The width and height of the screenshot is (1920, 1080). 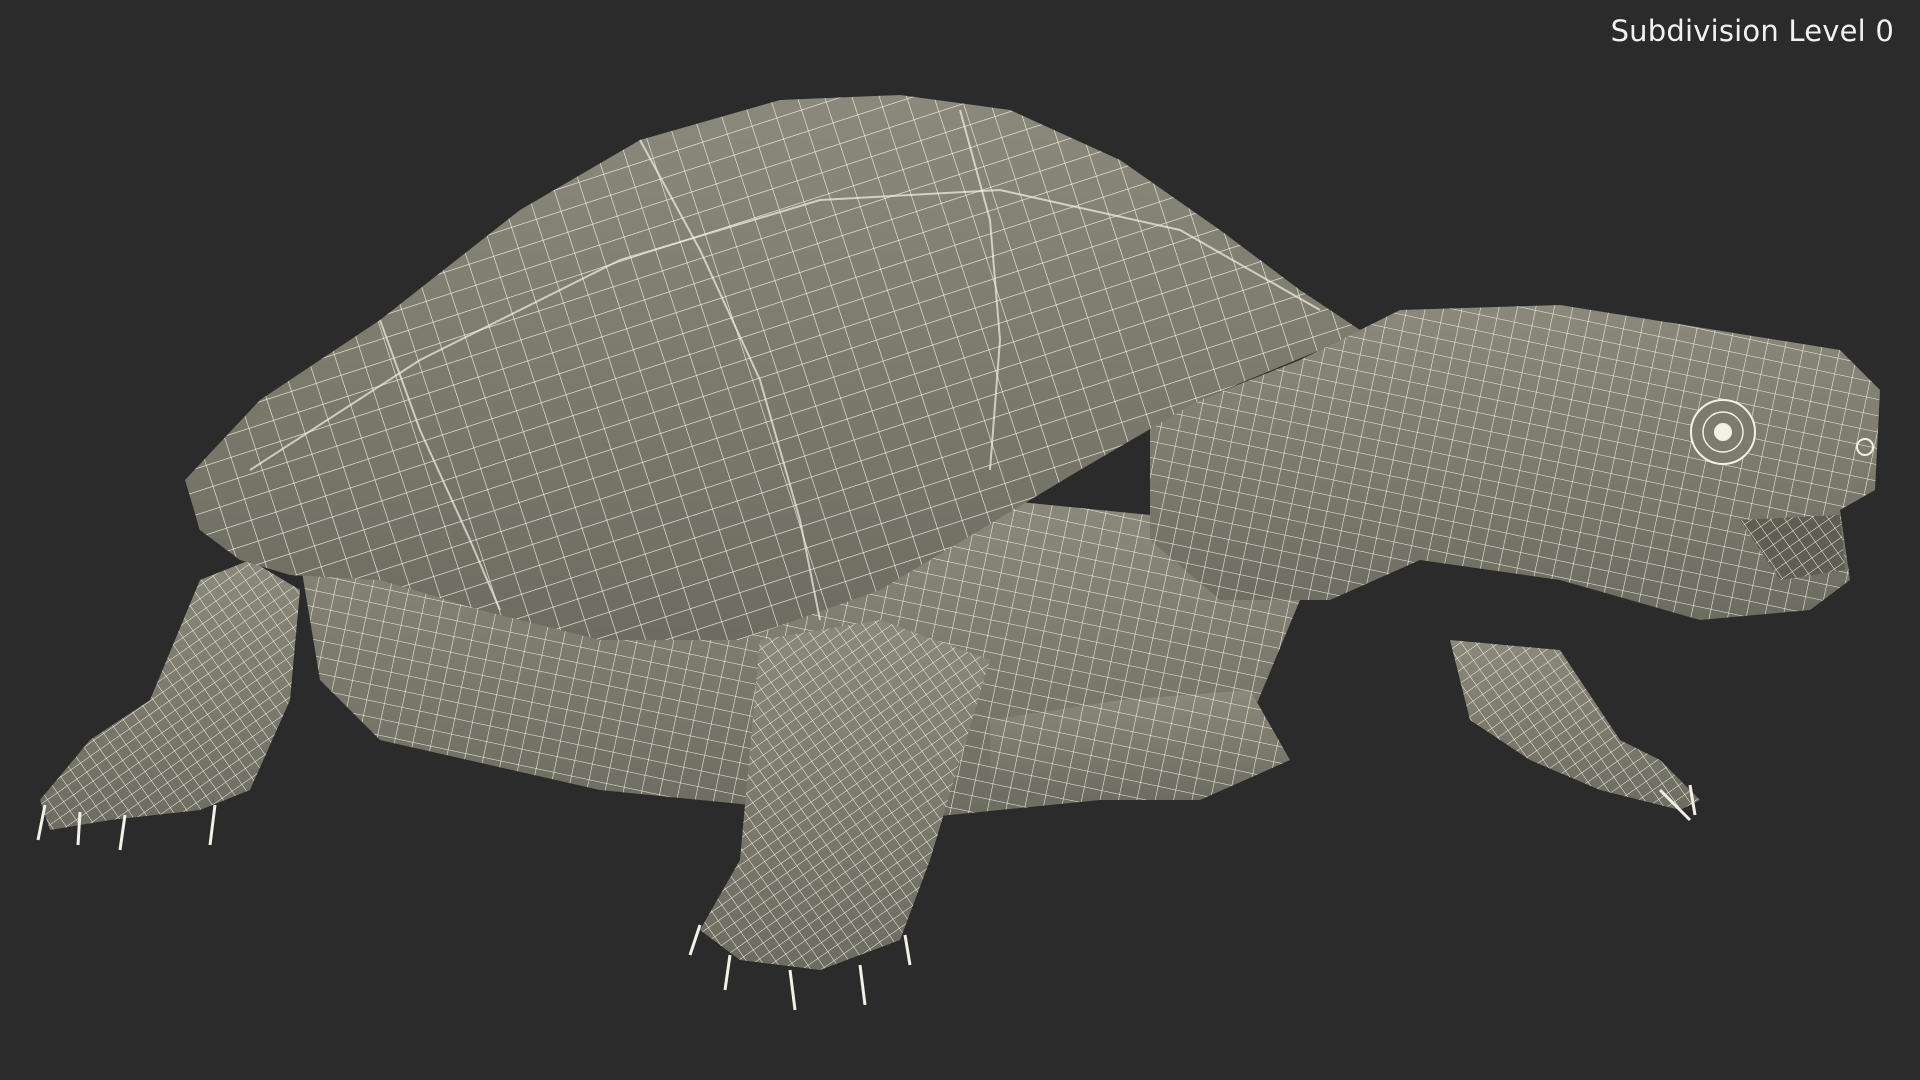 What do you see at coordinates (1752, 31) in the screenshot?
I see `subdivision-level-label: Subdivision Level 0` at bounding box center [1752, 31].